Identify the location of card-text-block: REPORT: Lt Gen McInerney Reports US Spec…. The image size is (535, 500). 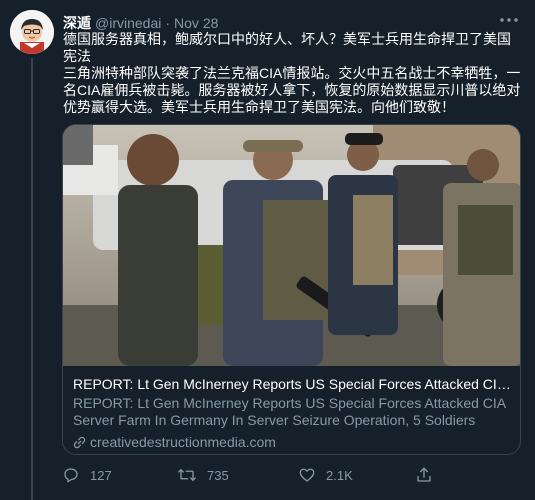
(293, 413).